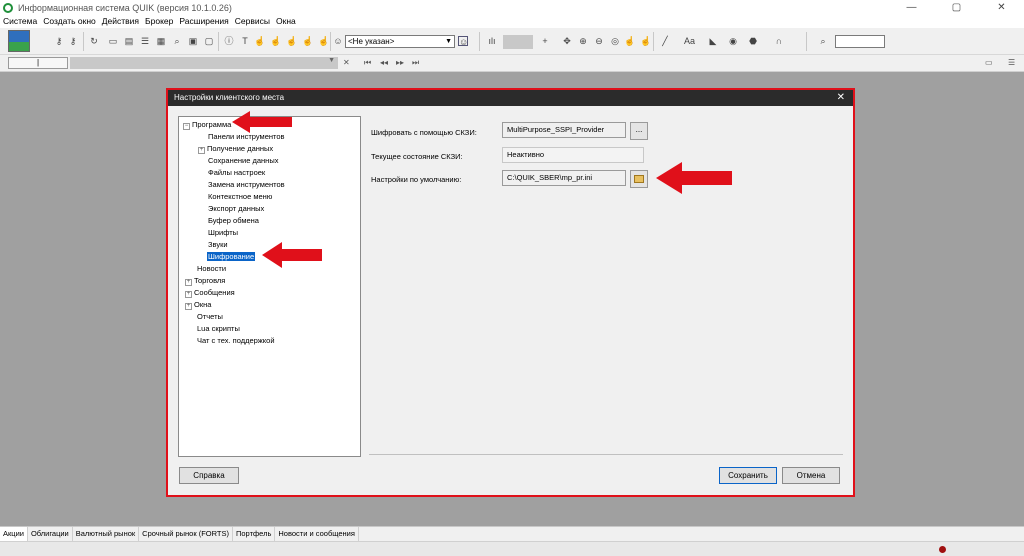 Image resolution: width=1024 pixels, height=556 pixels. What do you see at coordinates (210, 317) in the screenshot?
I see `tree-item-reports: Отчеты` at bounding box center [210, 317].